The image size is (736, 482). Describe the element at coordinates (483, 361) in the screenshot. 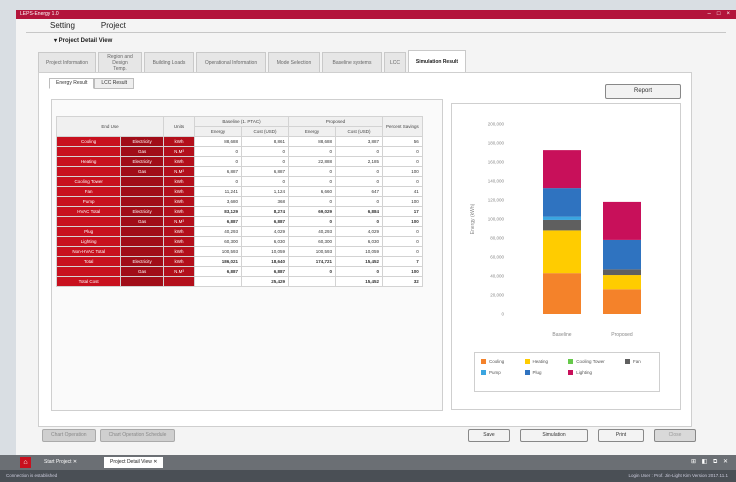

I see `legend-swatch` at that location.